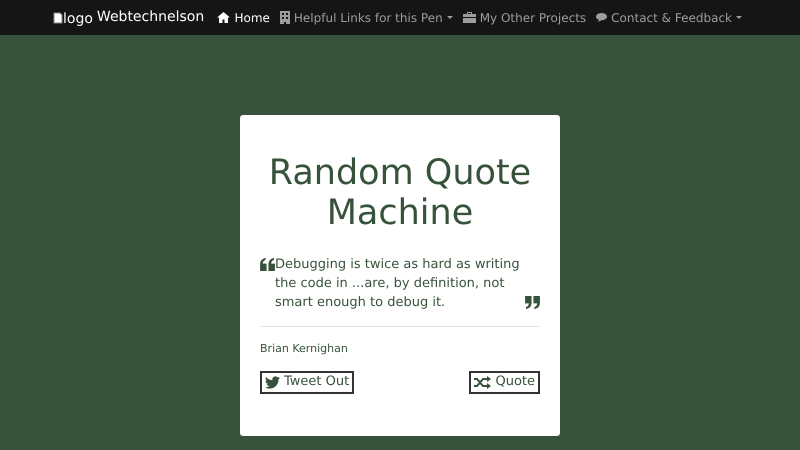  What do you see at coordinates (532, 302) in the screenshot?
I see `close-quote-icon` at bounding box center [532, 302].